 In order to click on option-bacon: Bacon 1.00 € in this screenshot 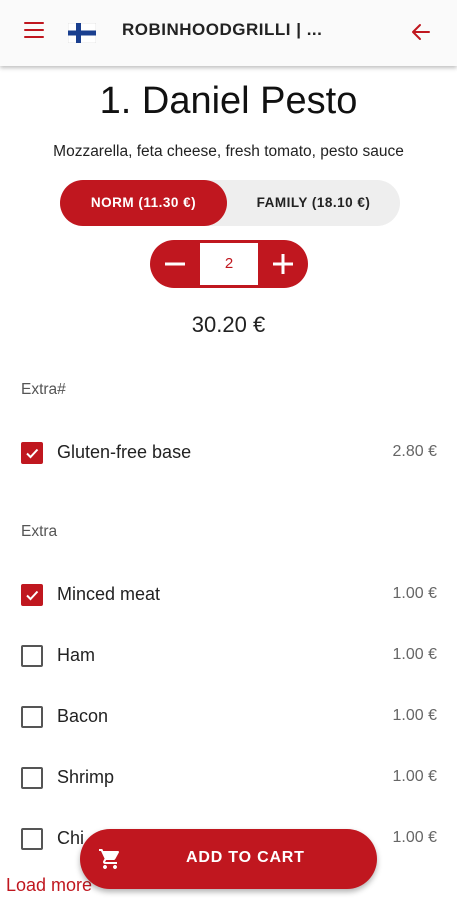, I will do `click(228, 716)`.